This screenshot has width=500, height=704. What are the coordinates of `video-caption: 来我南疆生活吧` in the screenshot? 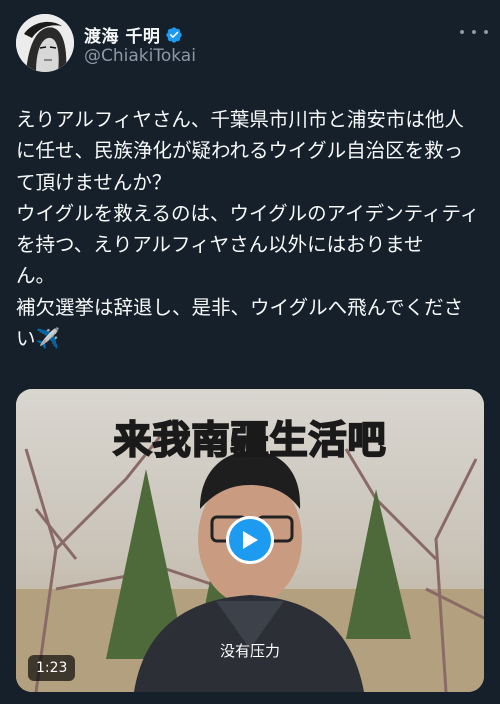 It's located at (249, 440).